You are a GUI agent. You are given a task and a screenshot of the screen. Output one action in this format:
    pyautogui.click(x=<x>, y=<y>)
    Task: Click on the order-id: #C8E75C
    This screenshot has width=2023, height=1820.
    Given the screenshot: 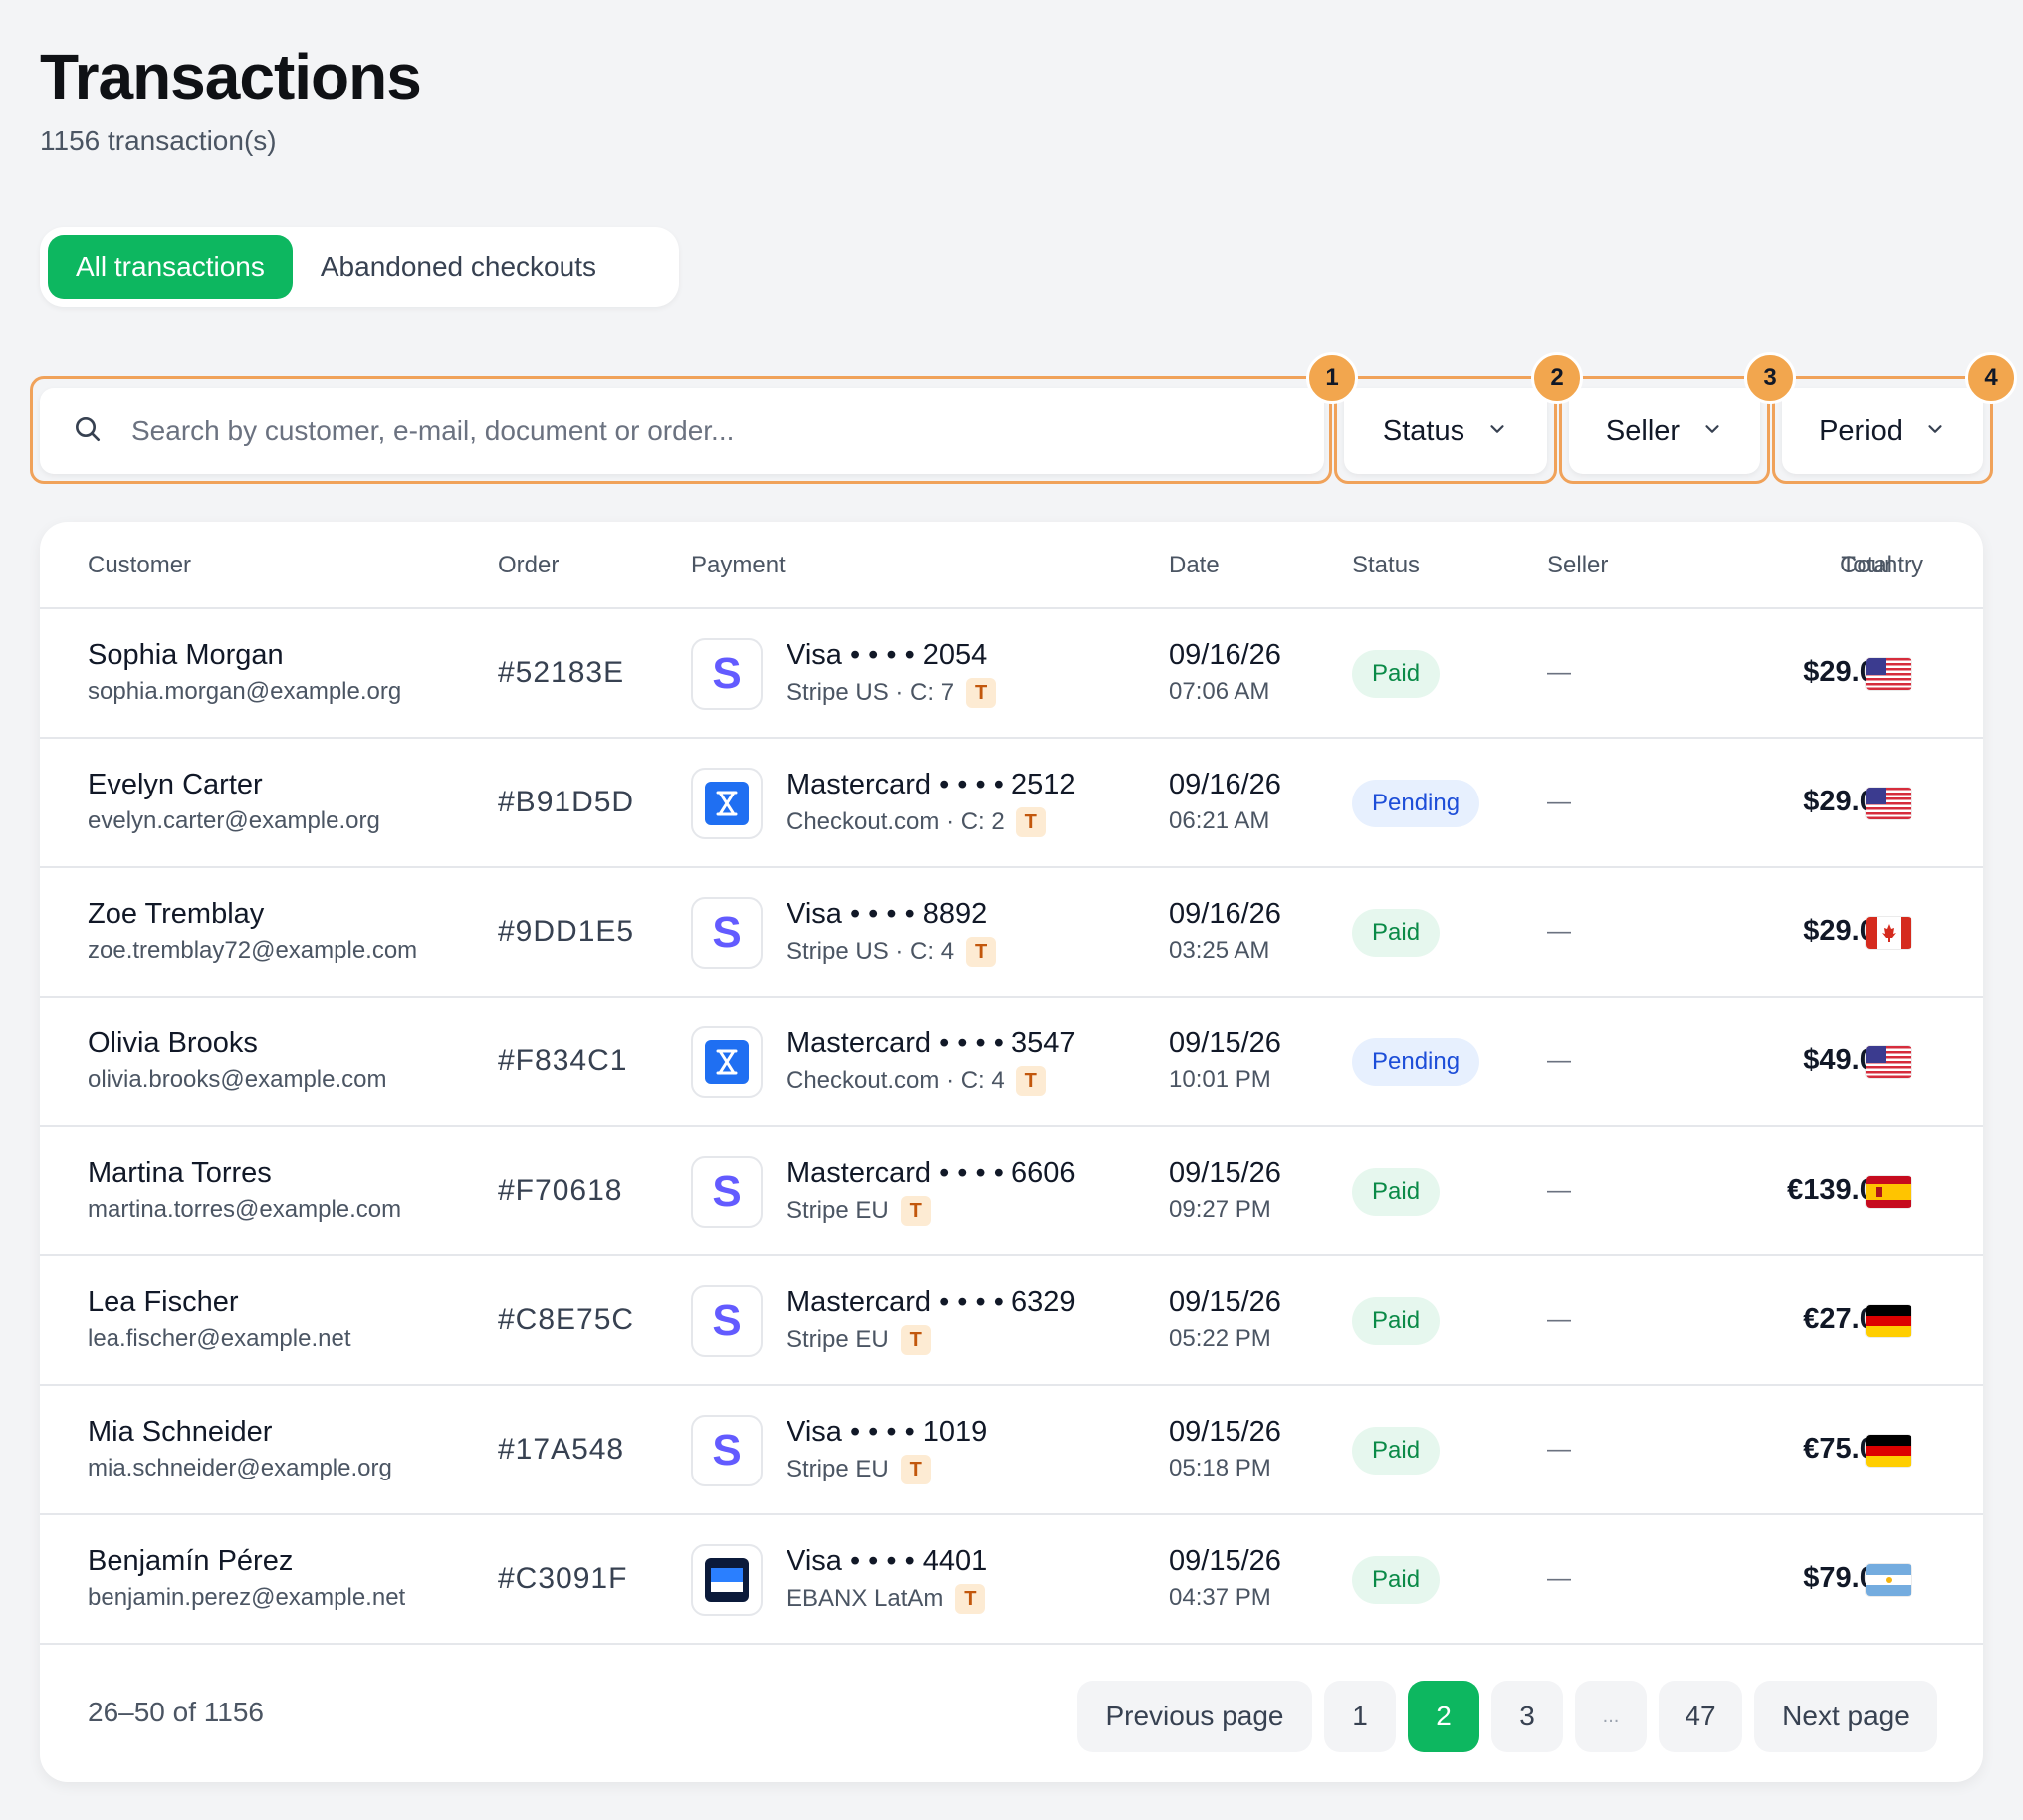 What is the action you would take?
    pyautogui.click(x=566, y=1320)
    